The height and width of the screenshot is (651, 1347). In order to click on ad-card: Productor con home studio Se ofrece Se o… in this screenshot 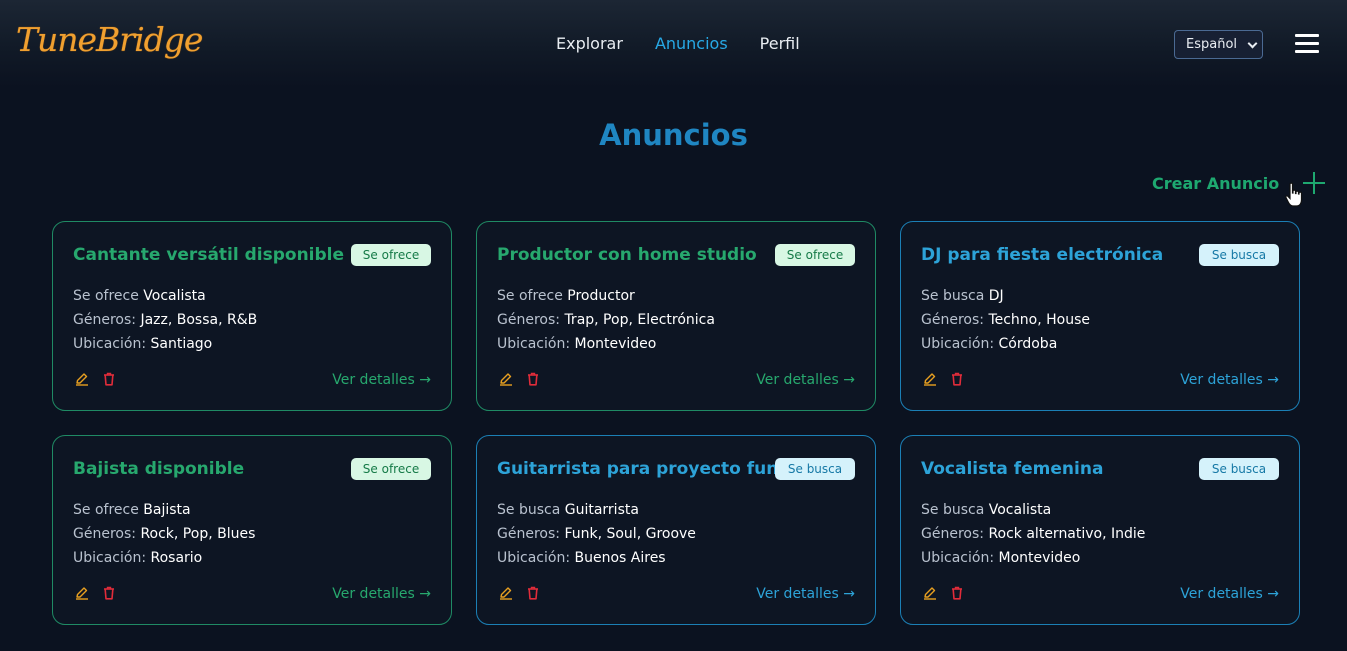, I will do `click(676, 316)`.